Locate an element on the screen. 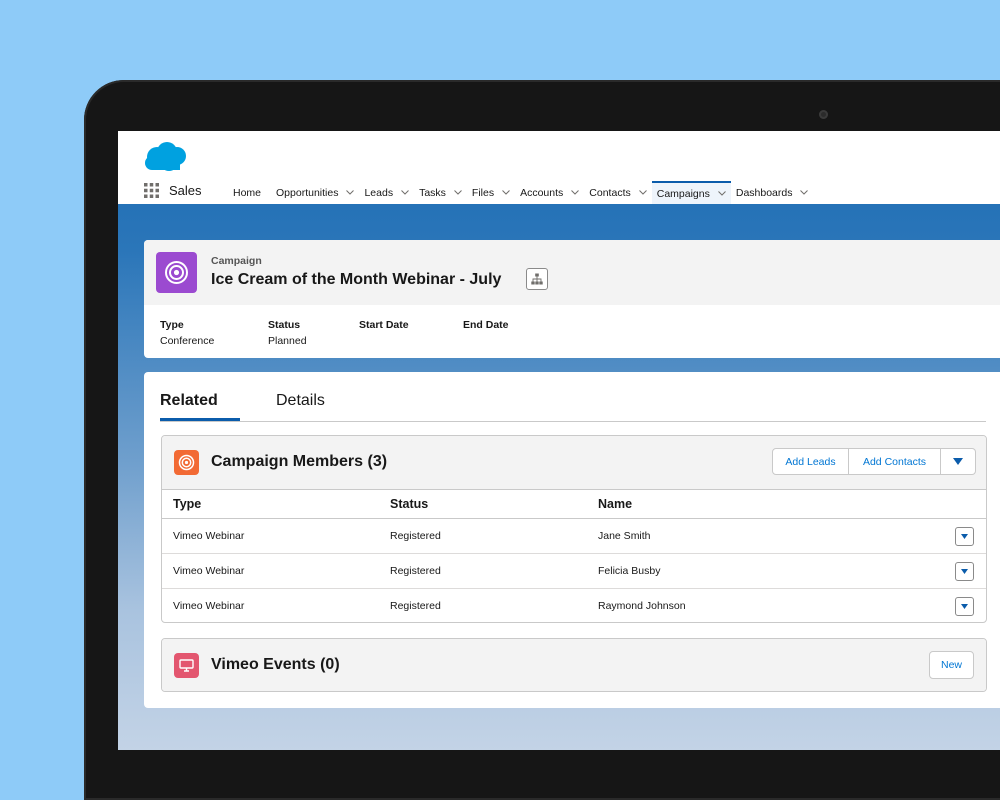 This screenshot has height=800, width=1000. hierarchy-button is located at coordinates (537, 279).